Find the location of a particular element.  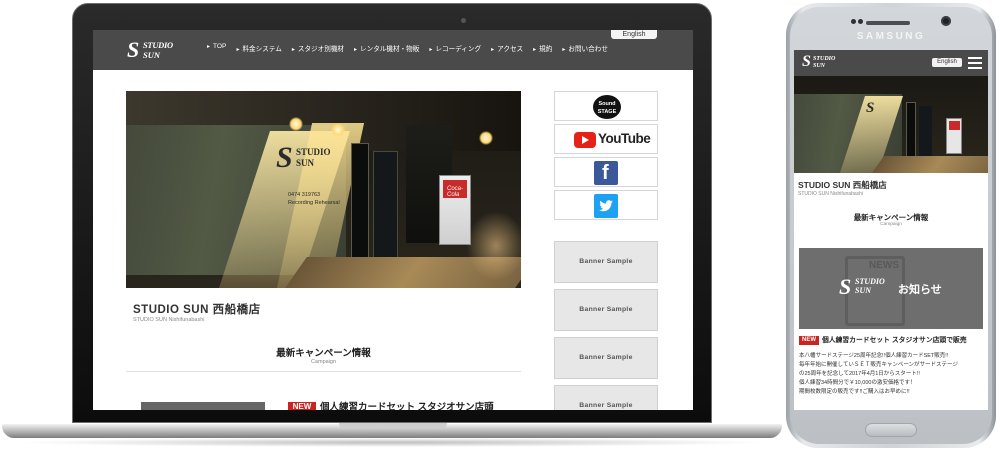

news-body-line: 本八幡サードステージ25周年記念!!個人練習カードSET販売!! is located at coordinates (874, 356).